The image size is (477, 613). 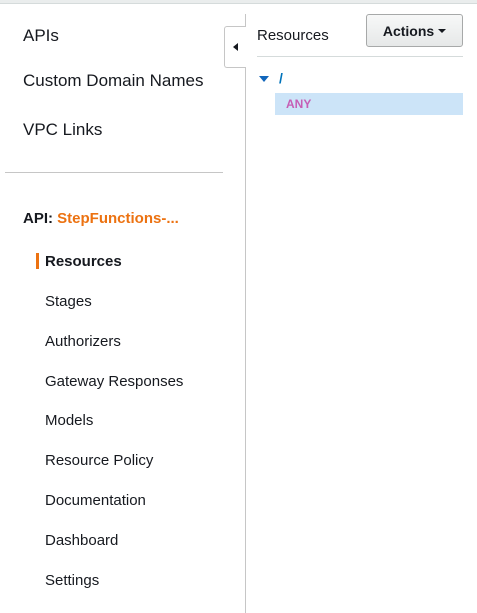 What do you see at coordinates (113, 81) in the screenshot?
I see `nav-link-custom-domain-names: Custom Domain Names` at bounding box center [113, 81].